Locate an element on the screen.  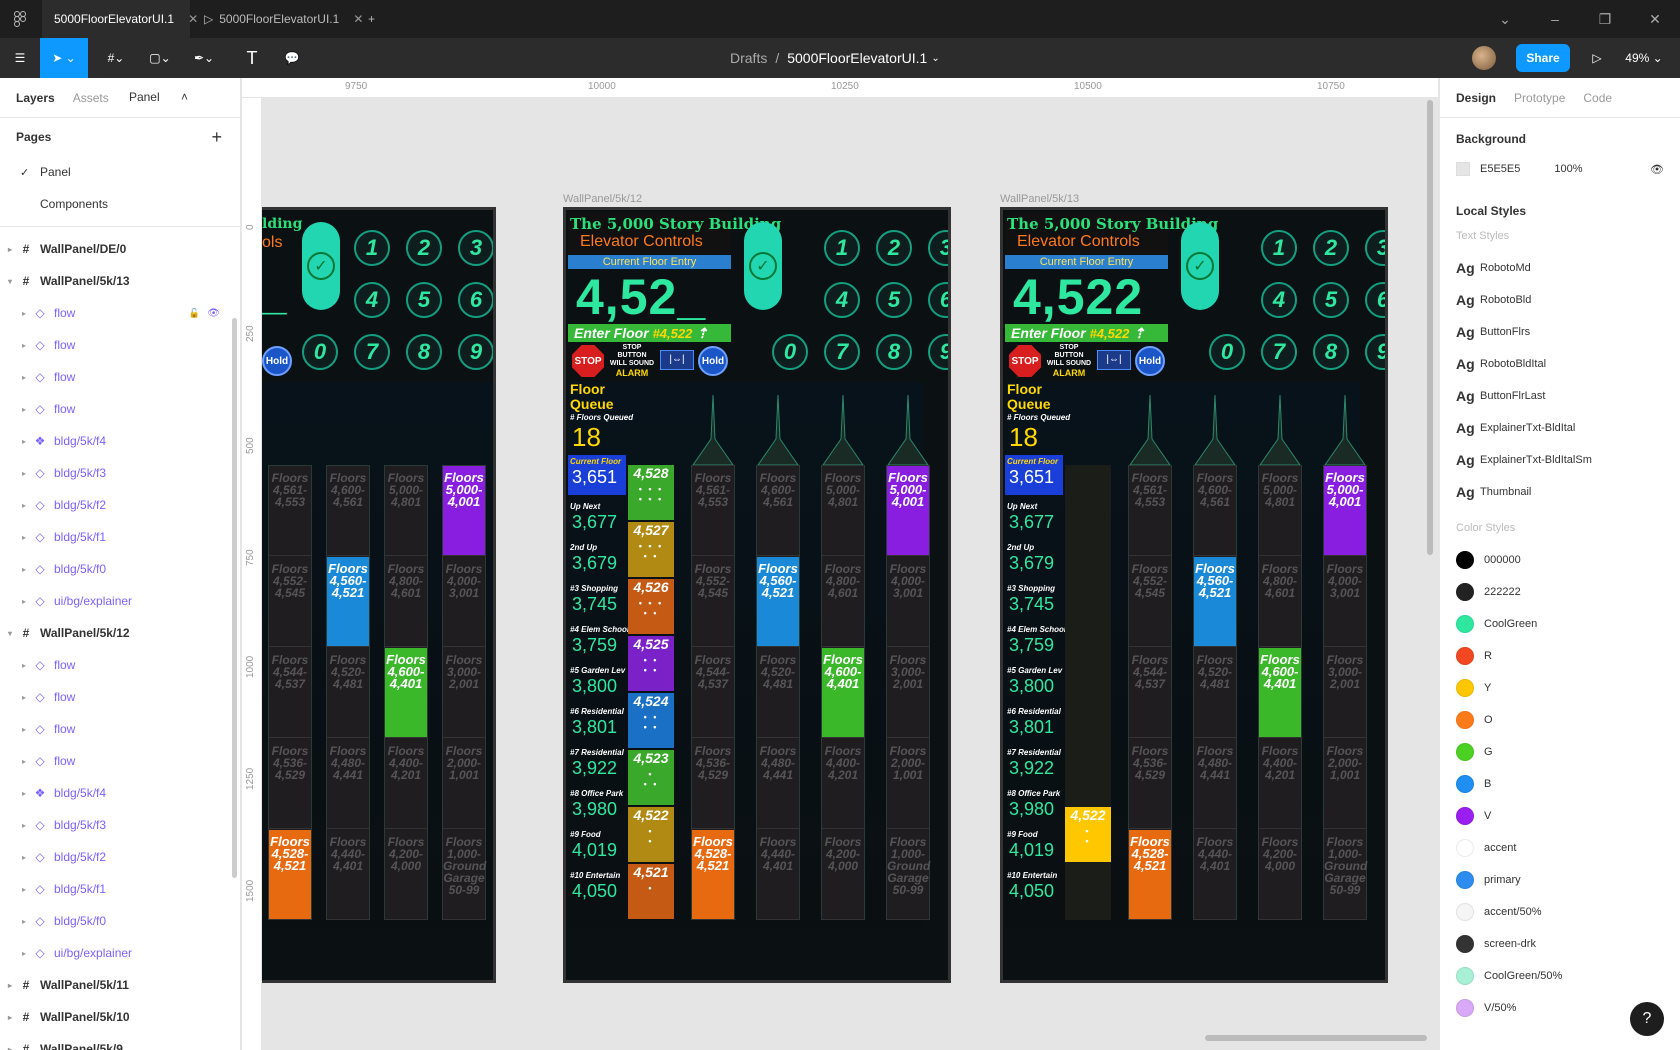
page-selector: Panel ˄ is located at coordinates (167, 97).